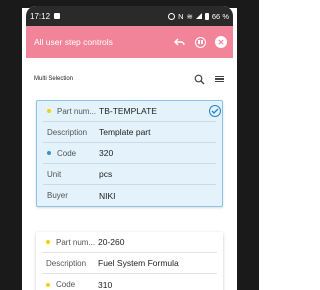 This screenshot has width=320, height=290. Describe the element at coordinates (248, 145) in the screenshot. I see `phone-frame-right` at that location.